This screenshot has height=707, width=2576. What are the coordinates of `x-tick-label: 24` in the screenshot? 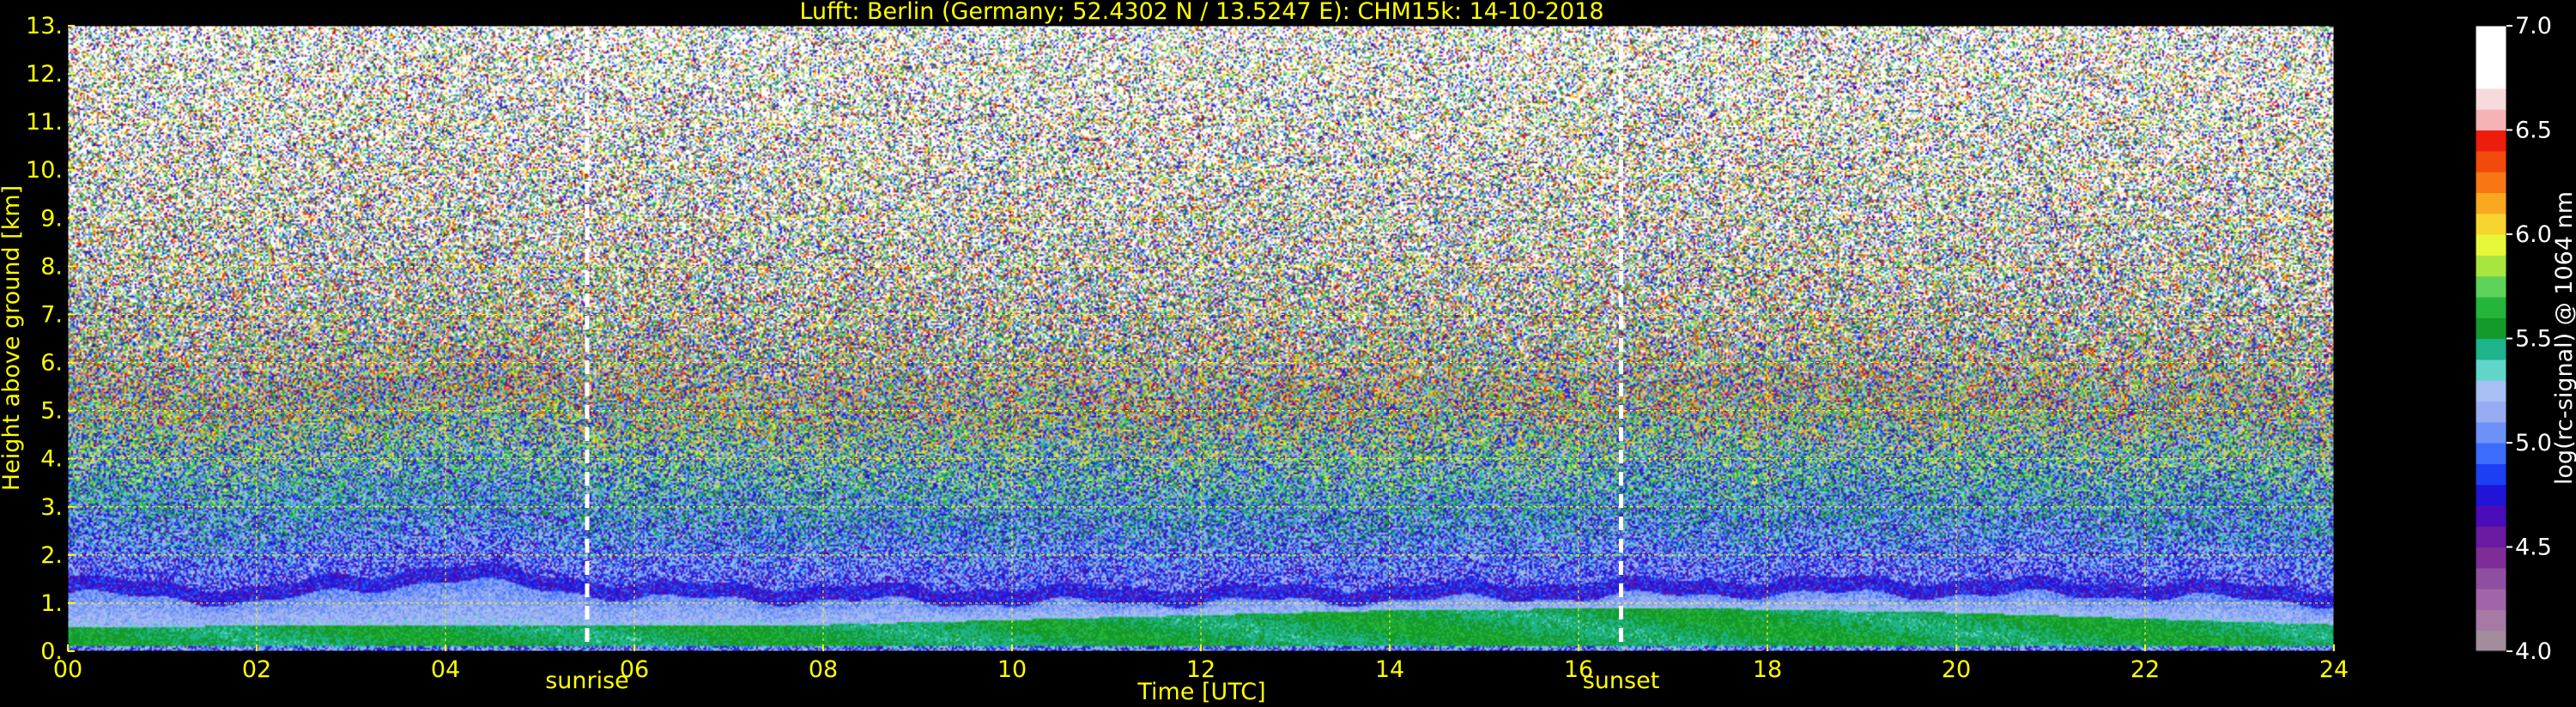 It's located at (2334, 670).